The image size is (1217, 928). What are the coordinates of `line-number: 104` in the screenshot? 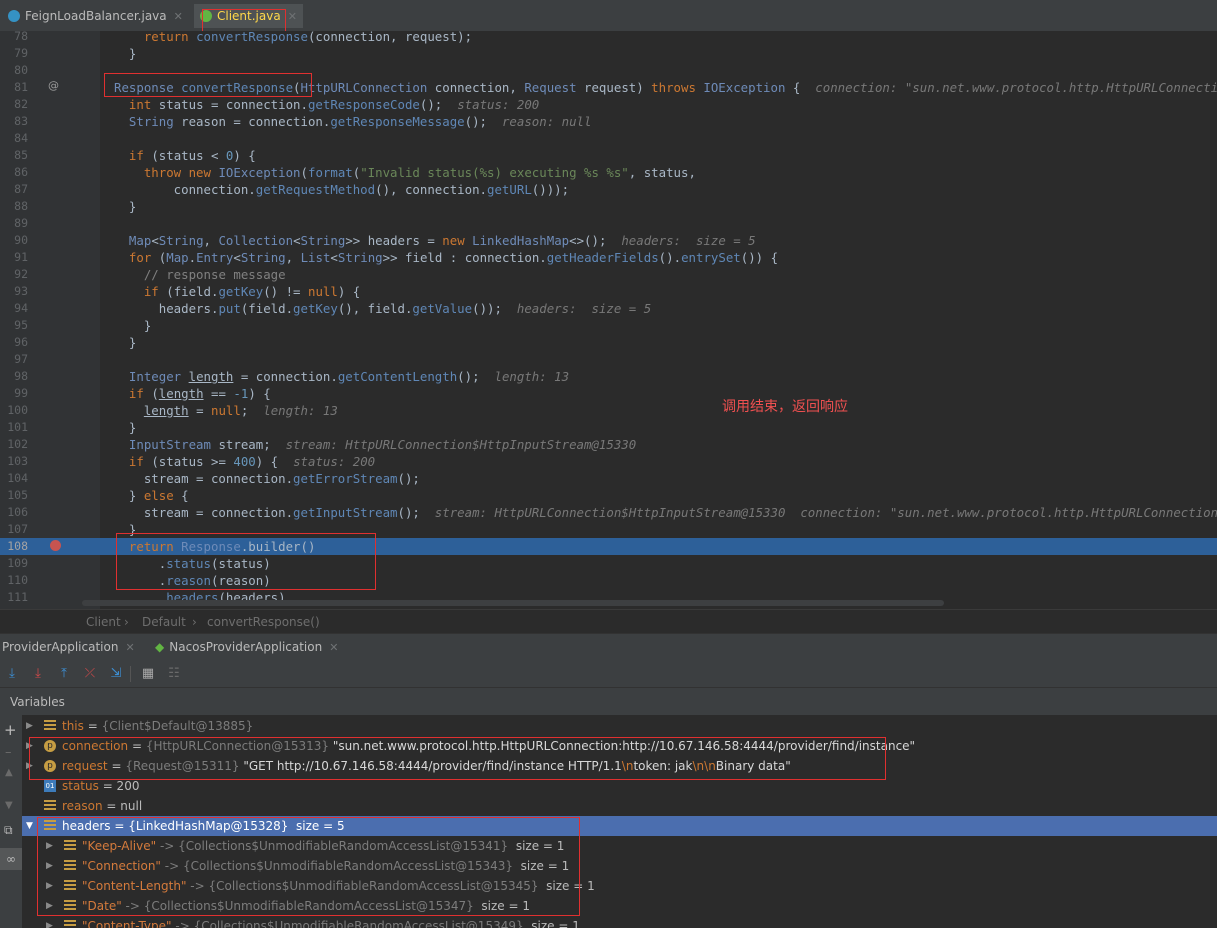 It's located at (14, 478).